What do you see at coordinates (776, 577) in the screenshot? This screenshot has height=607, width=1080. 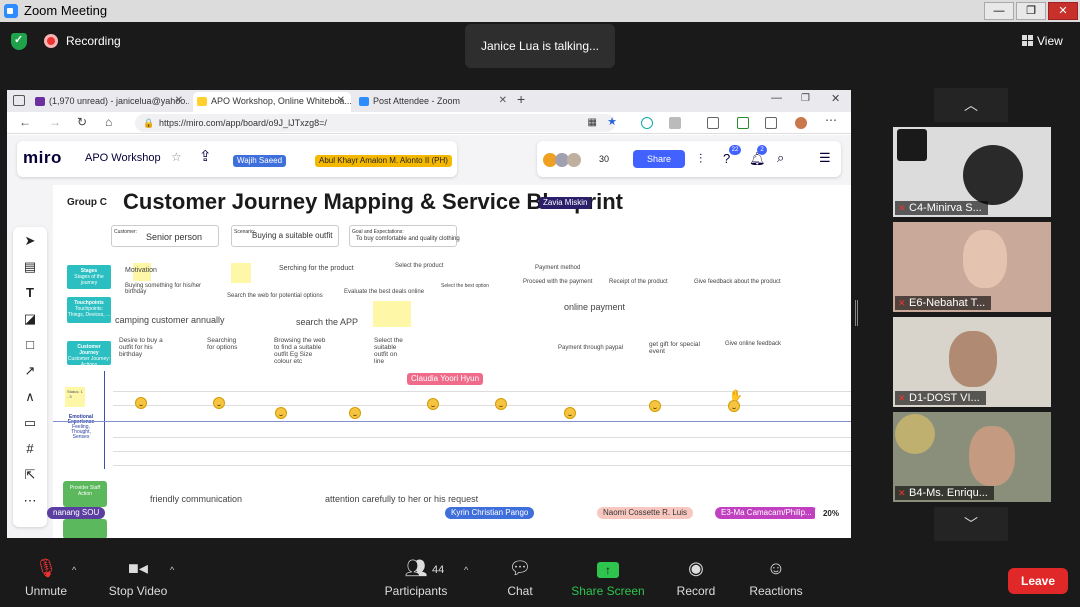 I see `reactions-button: ☺ Reactions` at bounding box center [776, 577].